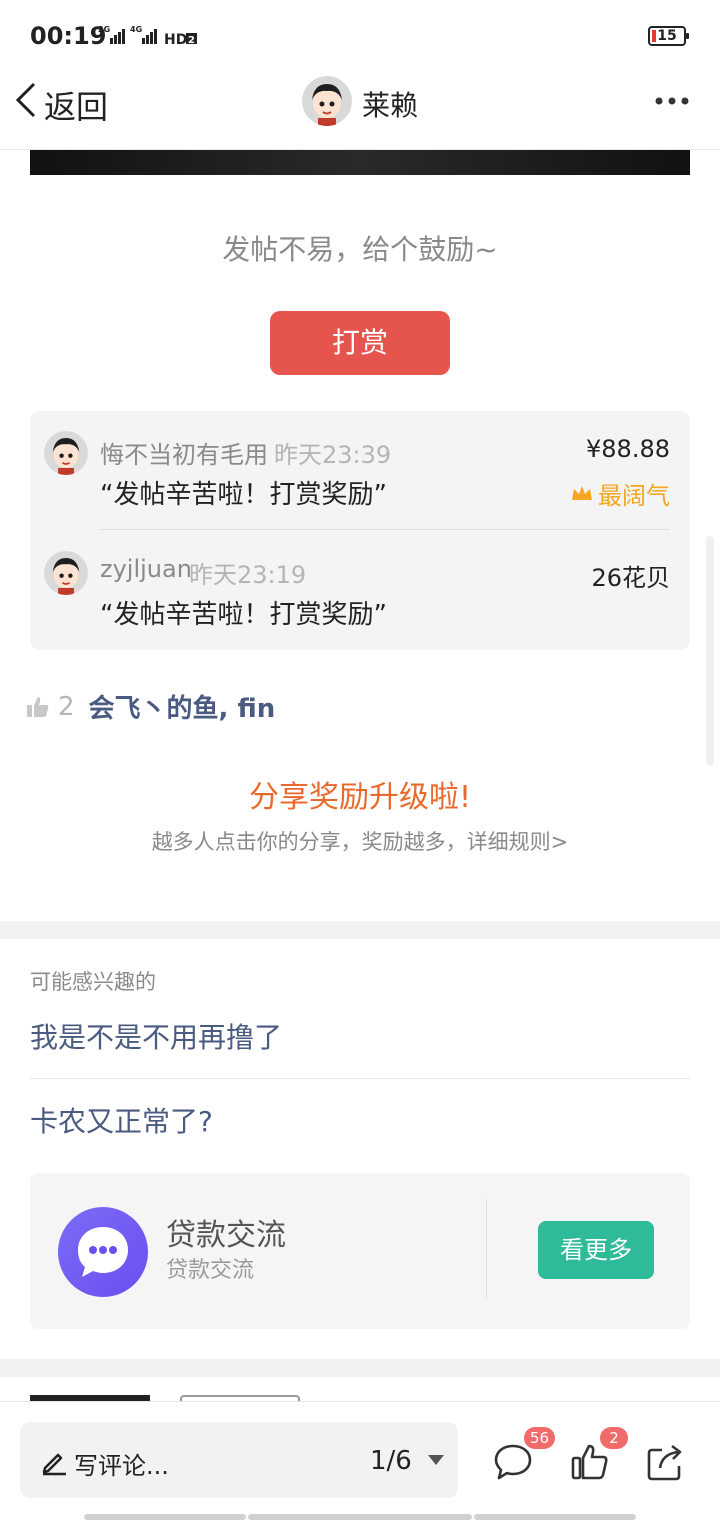 This screenshot has height=1520, width=720. Describe the element at coordinates (104, 29) in the screenshot. I see `svg-text: 2G` at that location.